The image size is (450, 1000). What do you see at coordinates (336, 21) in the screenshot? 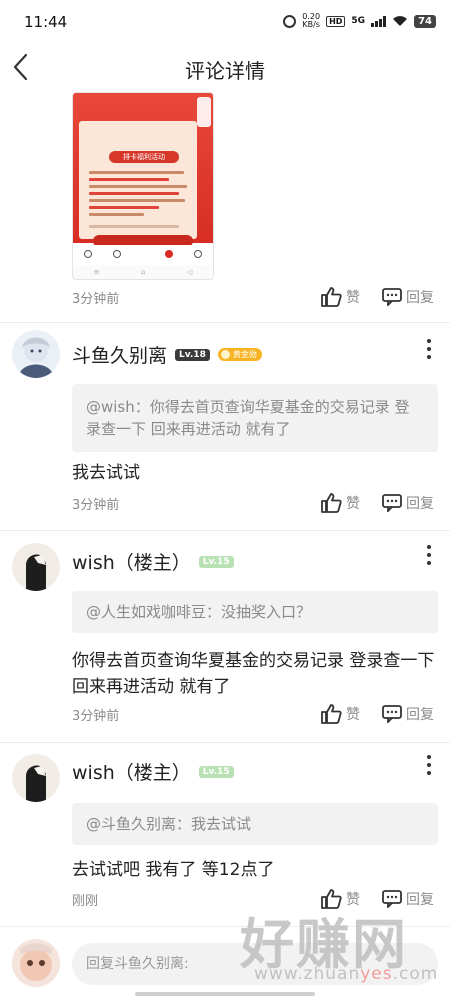
I see `hd-badge: HD` at bounding box center [336, 21].